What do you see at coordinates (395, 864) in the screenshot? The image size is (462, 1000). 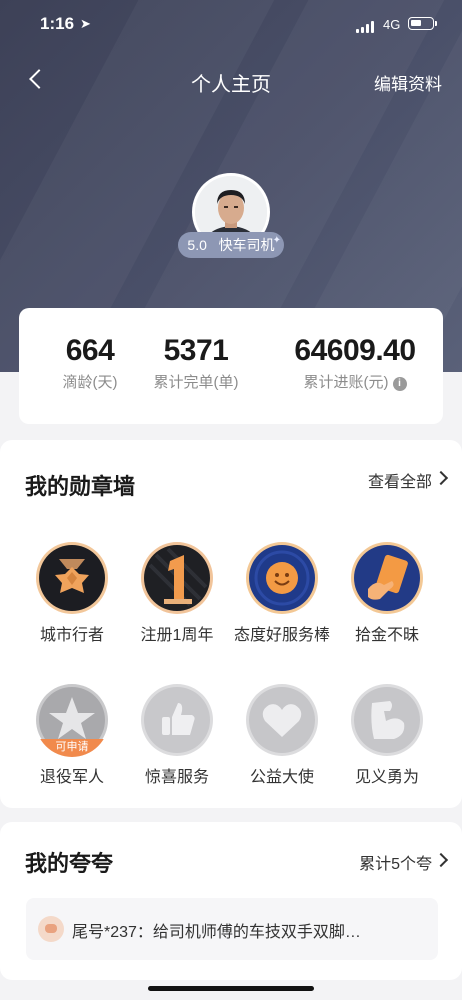 I see `praise-count-label: 累计5个夸` at bounding box center [395, 864].